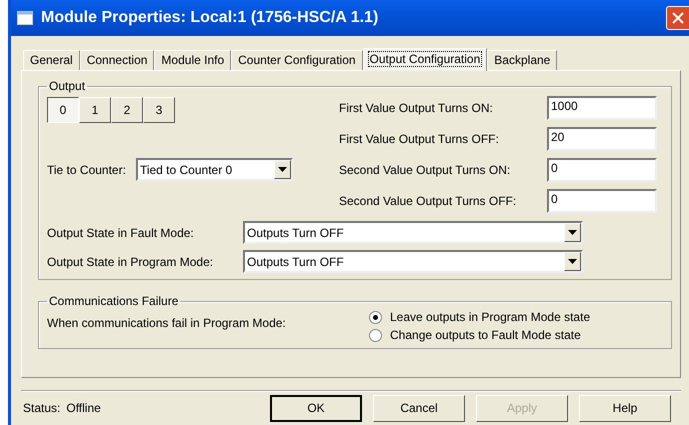  What do you see at coordinates (425, 59) in the screenshot?
I see `tab: Output Configuration` at bounding box center [425, 59].